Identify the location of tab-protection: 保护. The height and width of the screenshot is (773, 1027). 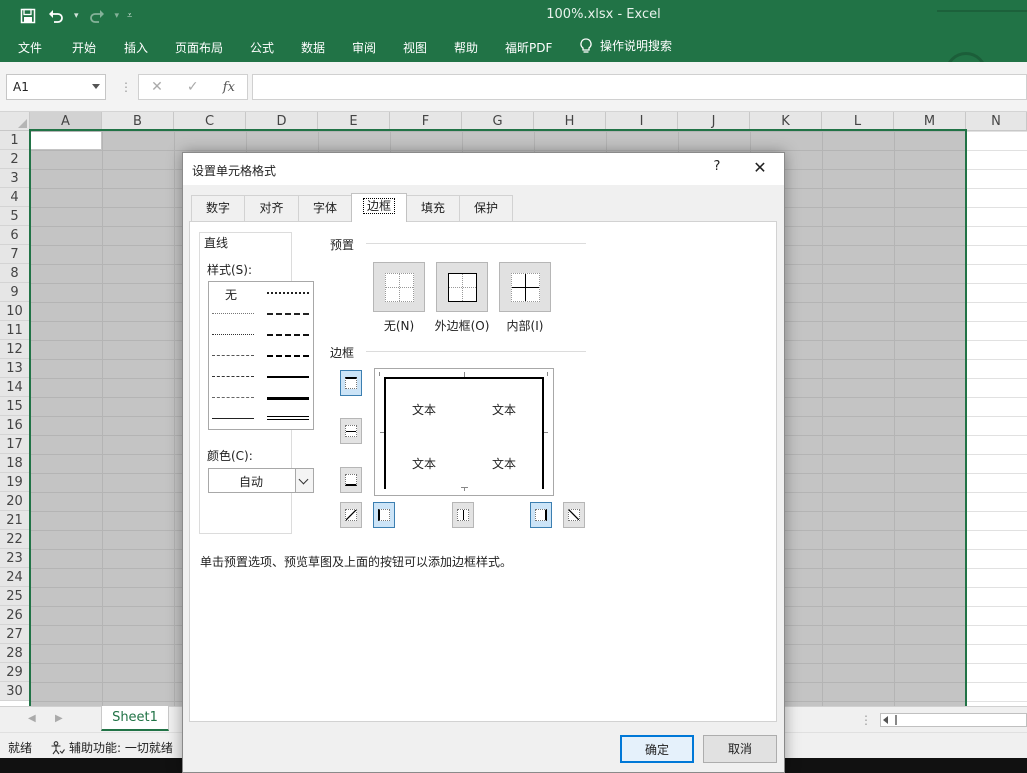
(486, 208).